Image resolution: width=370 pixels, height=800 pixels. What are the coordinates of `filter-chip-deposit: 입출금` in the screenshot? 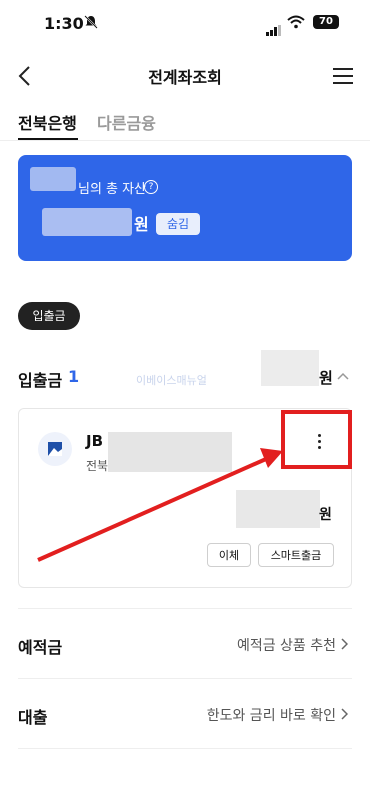 It's located at (49, 316).